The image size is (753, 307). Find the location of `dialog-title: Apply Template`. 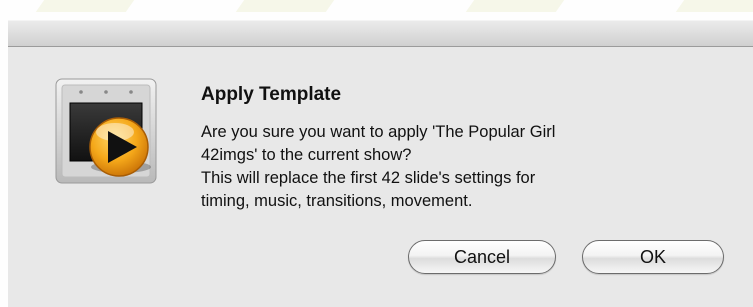

dialog-title: Apply Template is located at coordinates (271, 94).